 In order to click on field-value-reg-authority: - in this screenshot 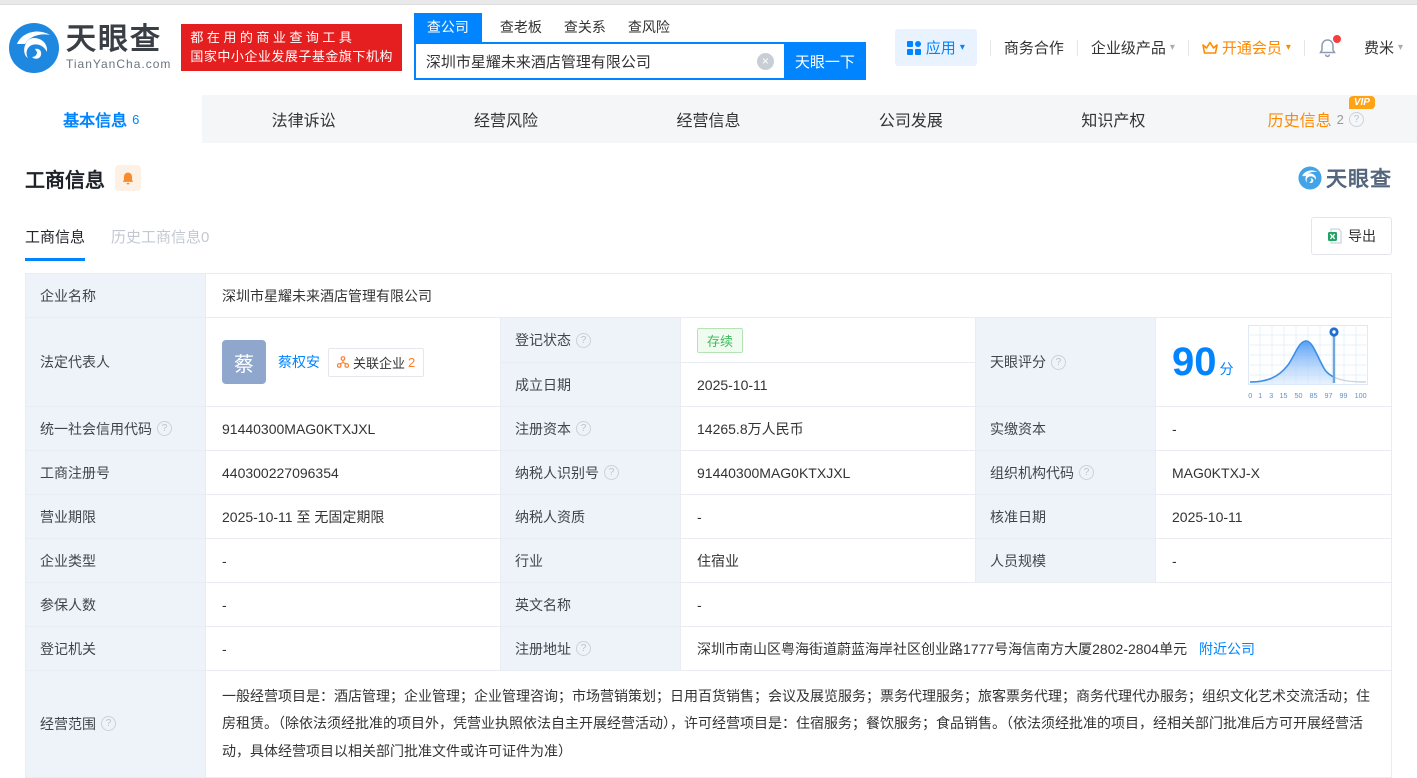, I will do `click(353, 648)`.